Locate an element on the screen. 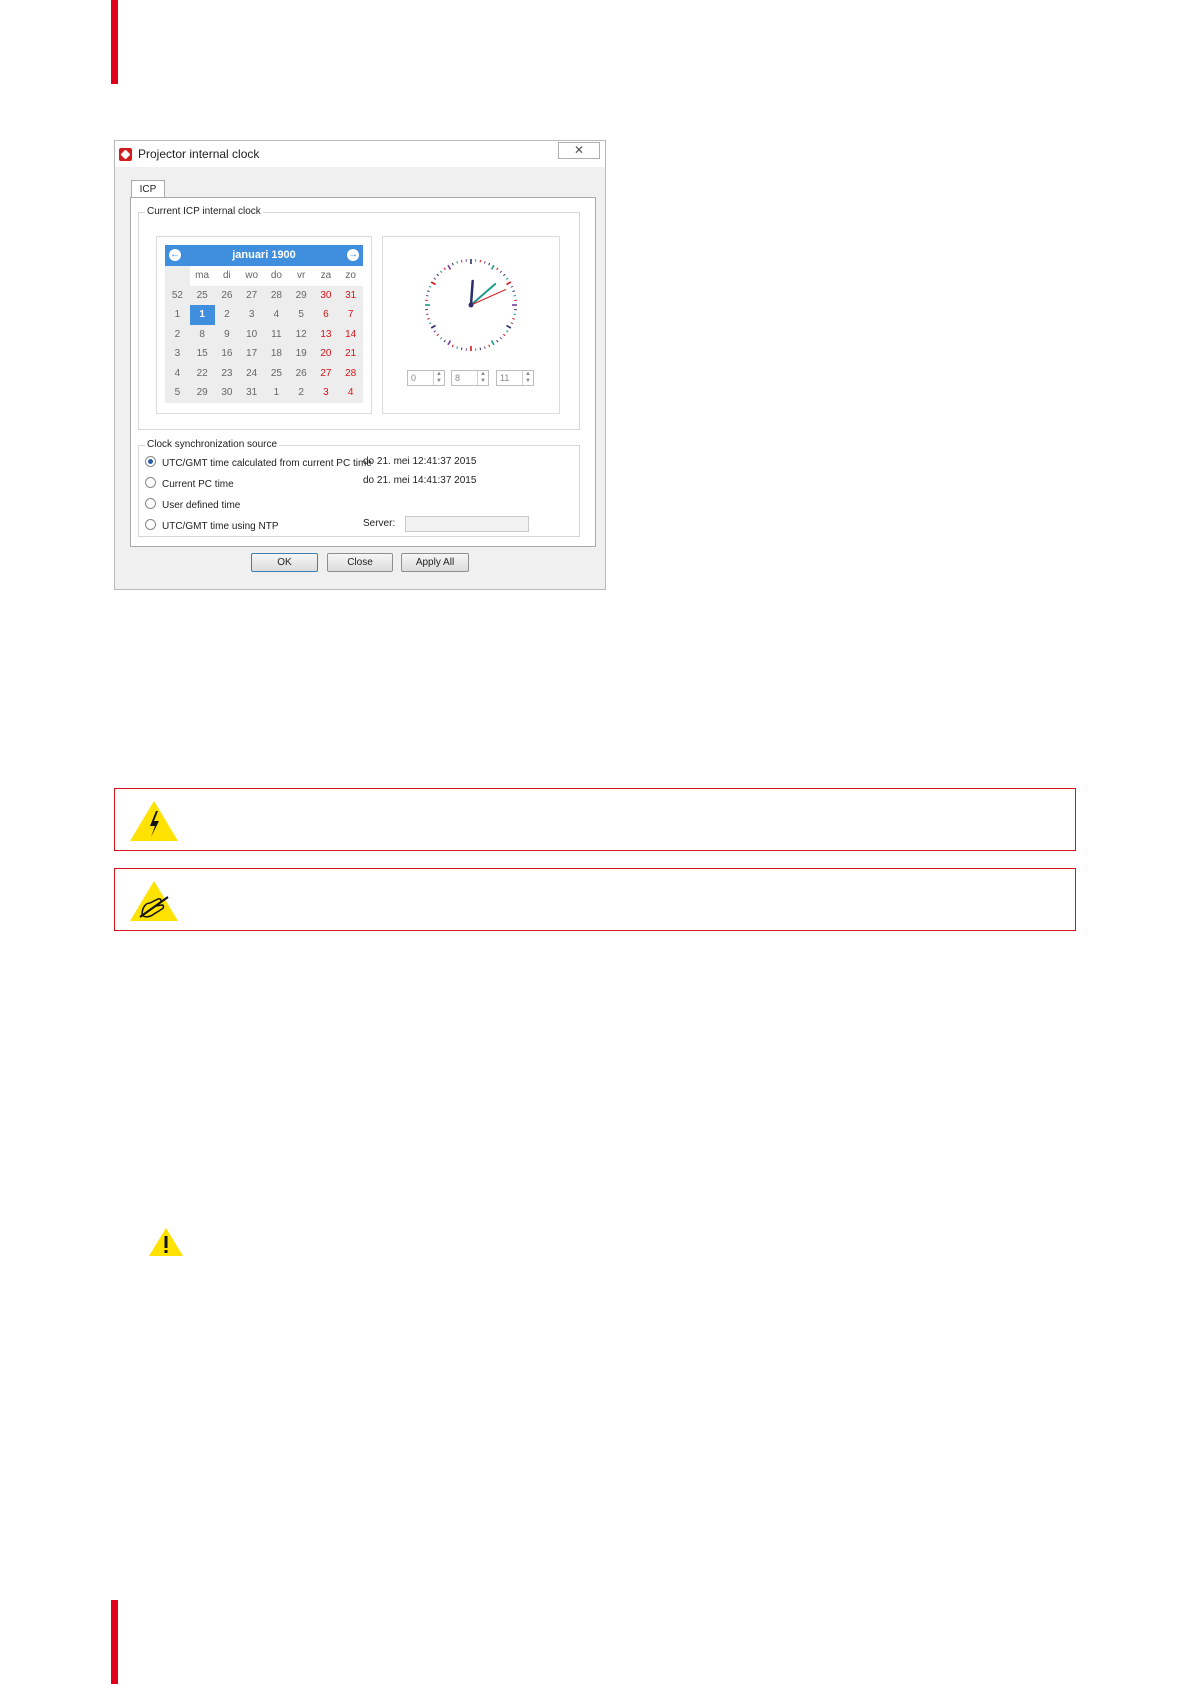 This screenshot has height=1684, width=1191. calendar-day: 20 is located at coordinates (326, 354).